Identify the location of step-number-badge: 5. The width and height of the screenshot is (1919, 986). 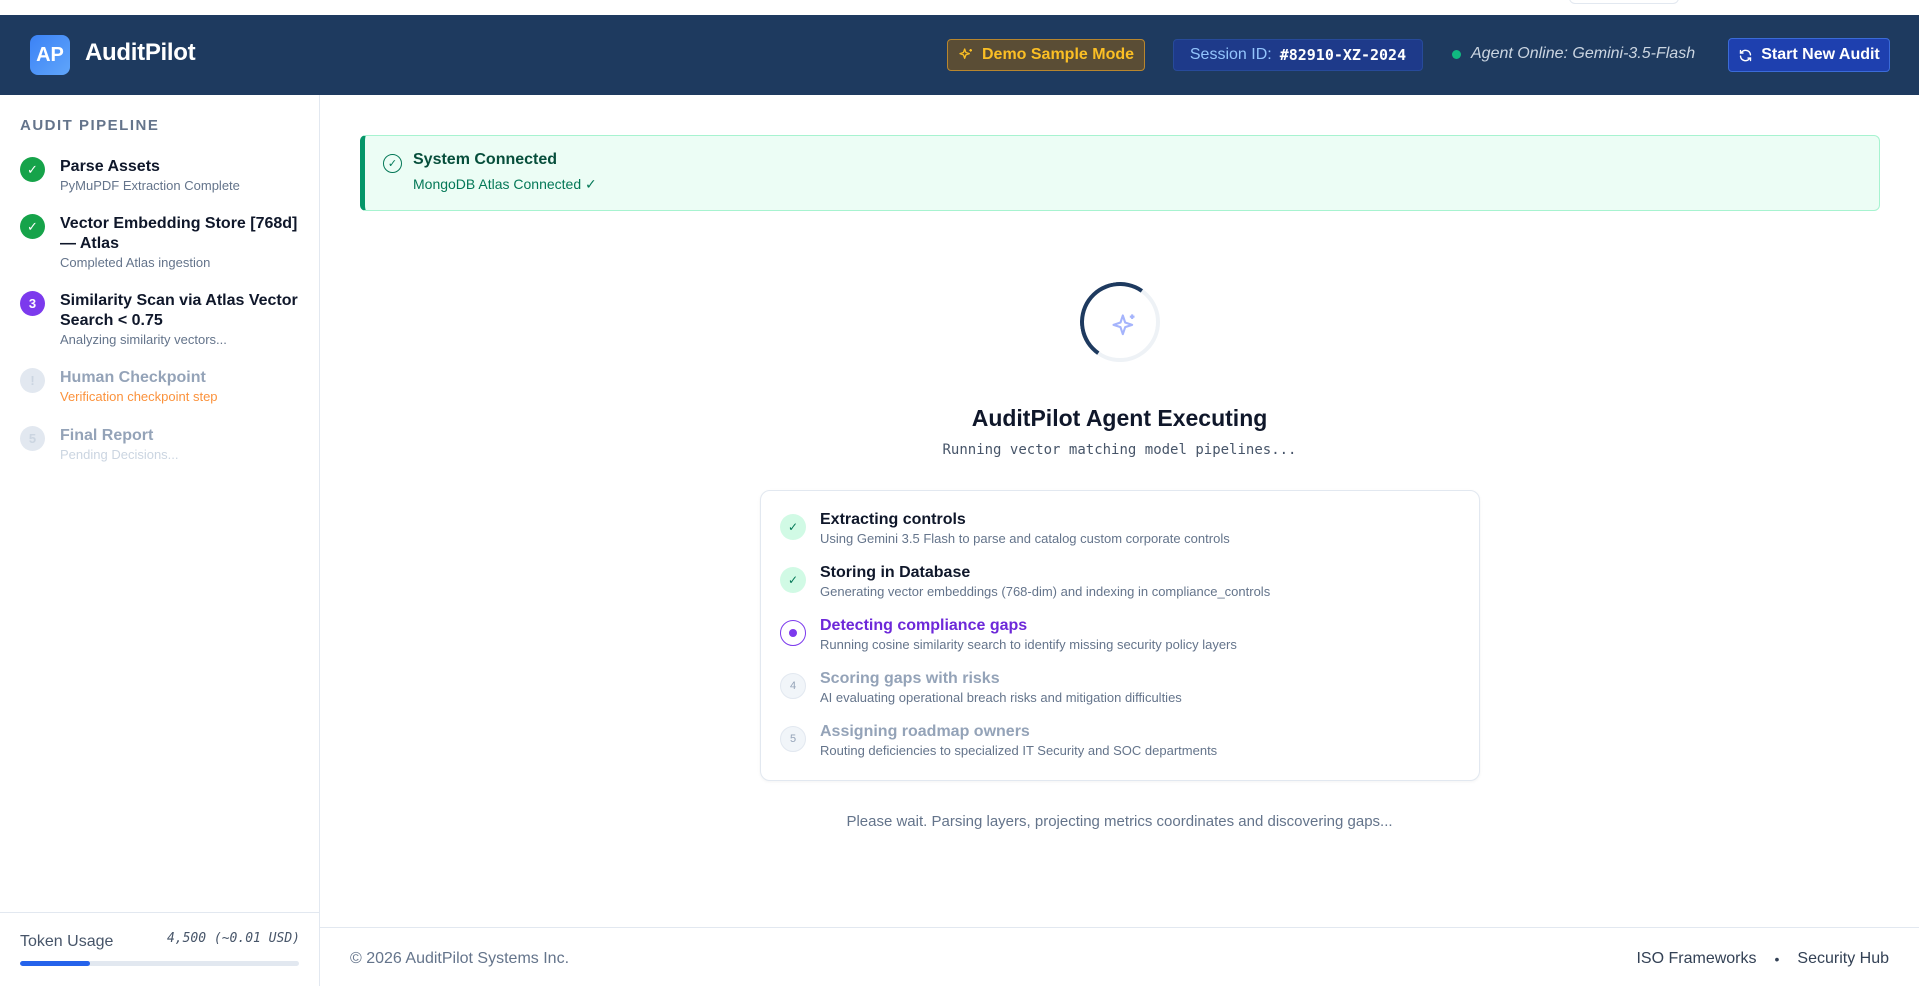
(32, 438).